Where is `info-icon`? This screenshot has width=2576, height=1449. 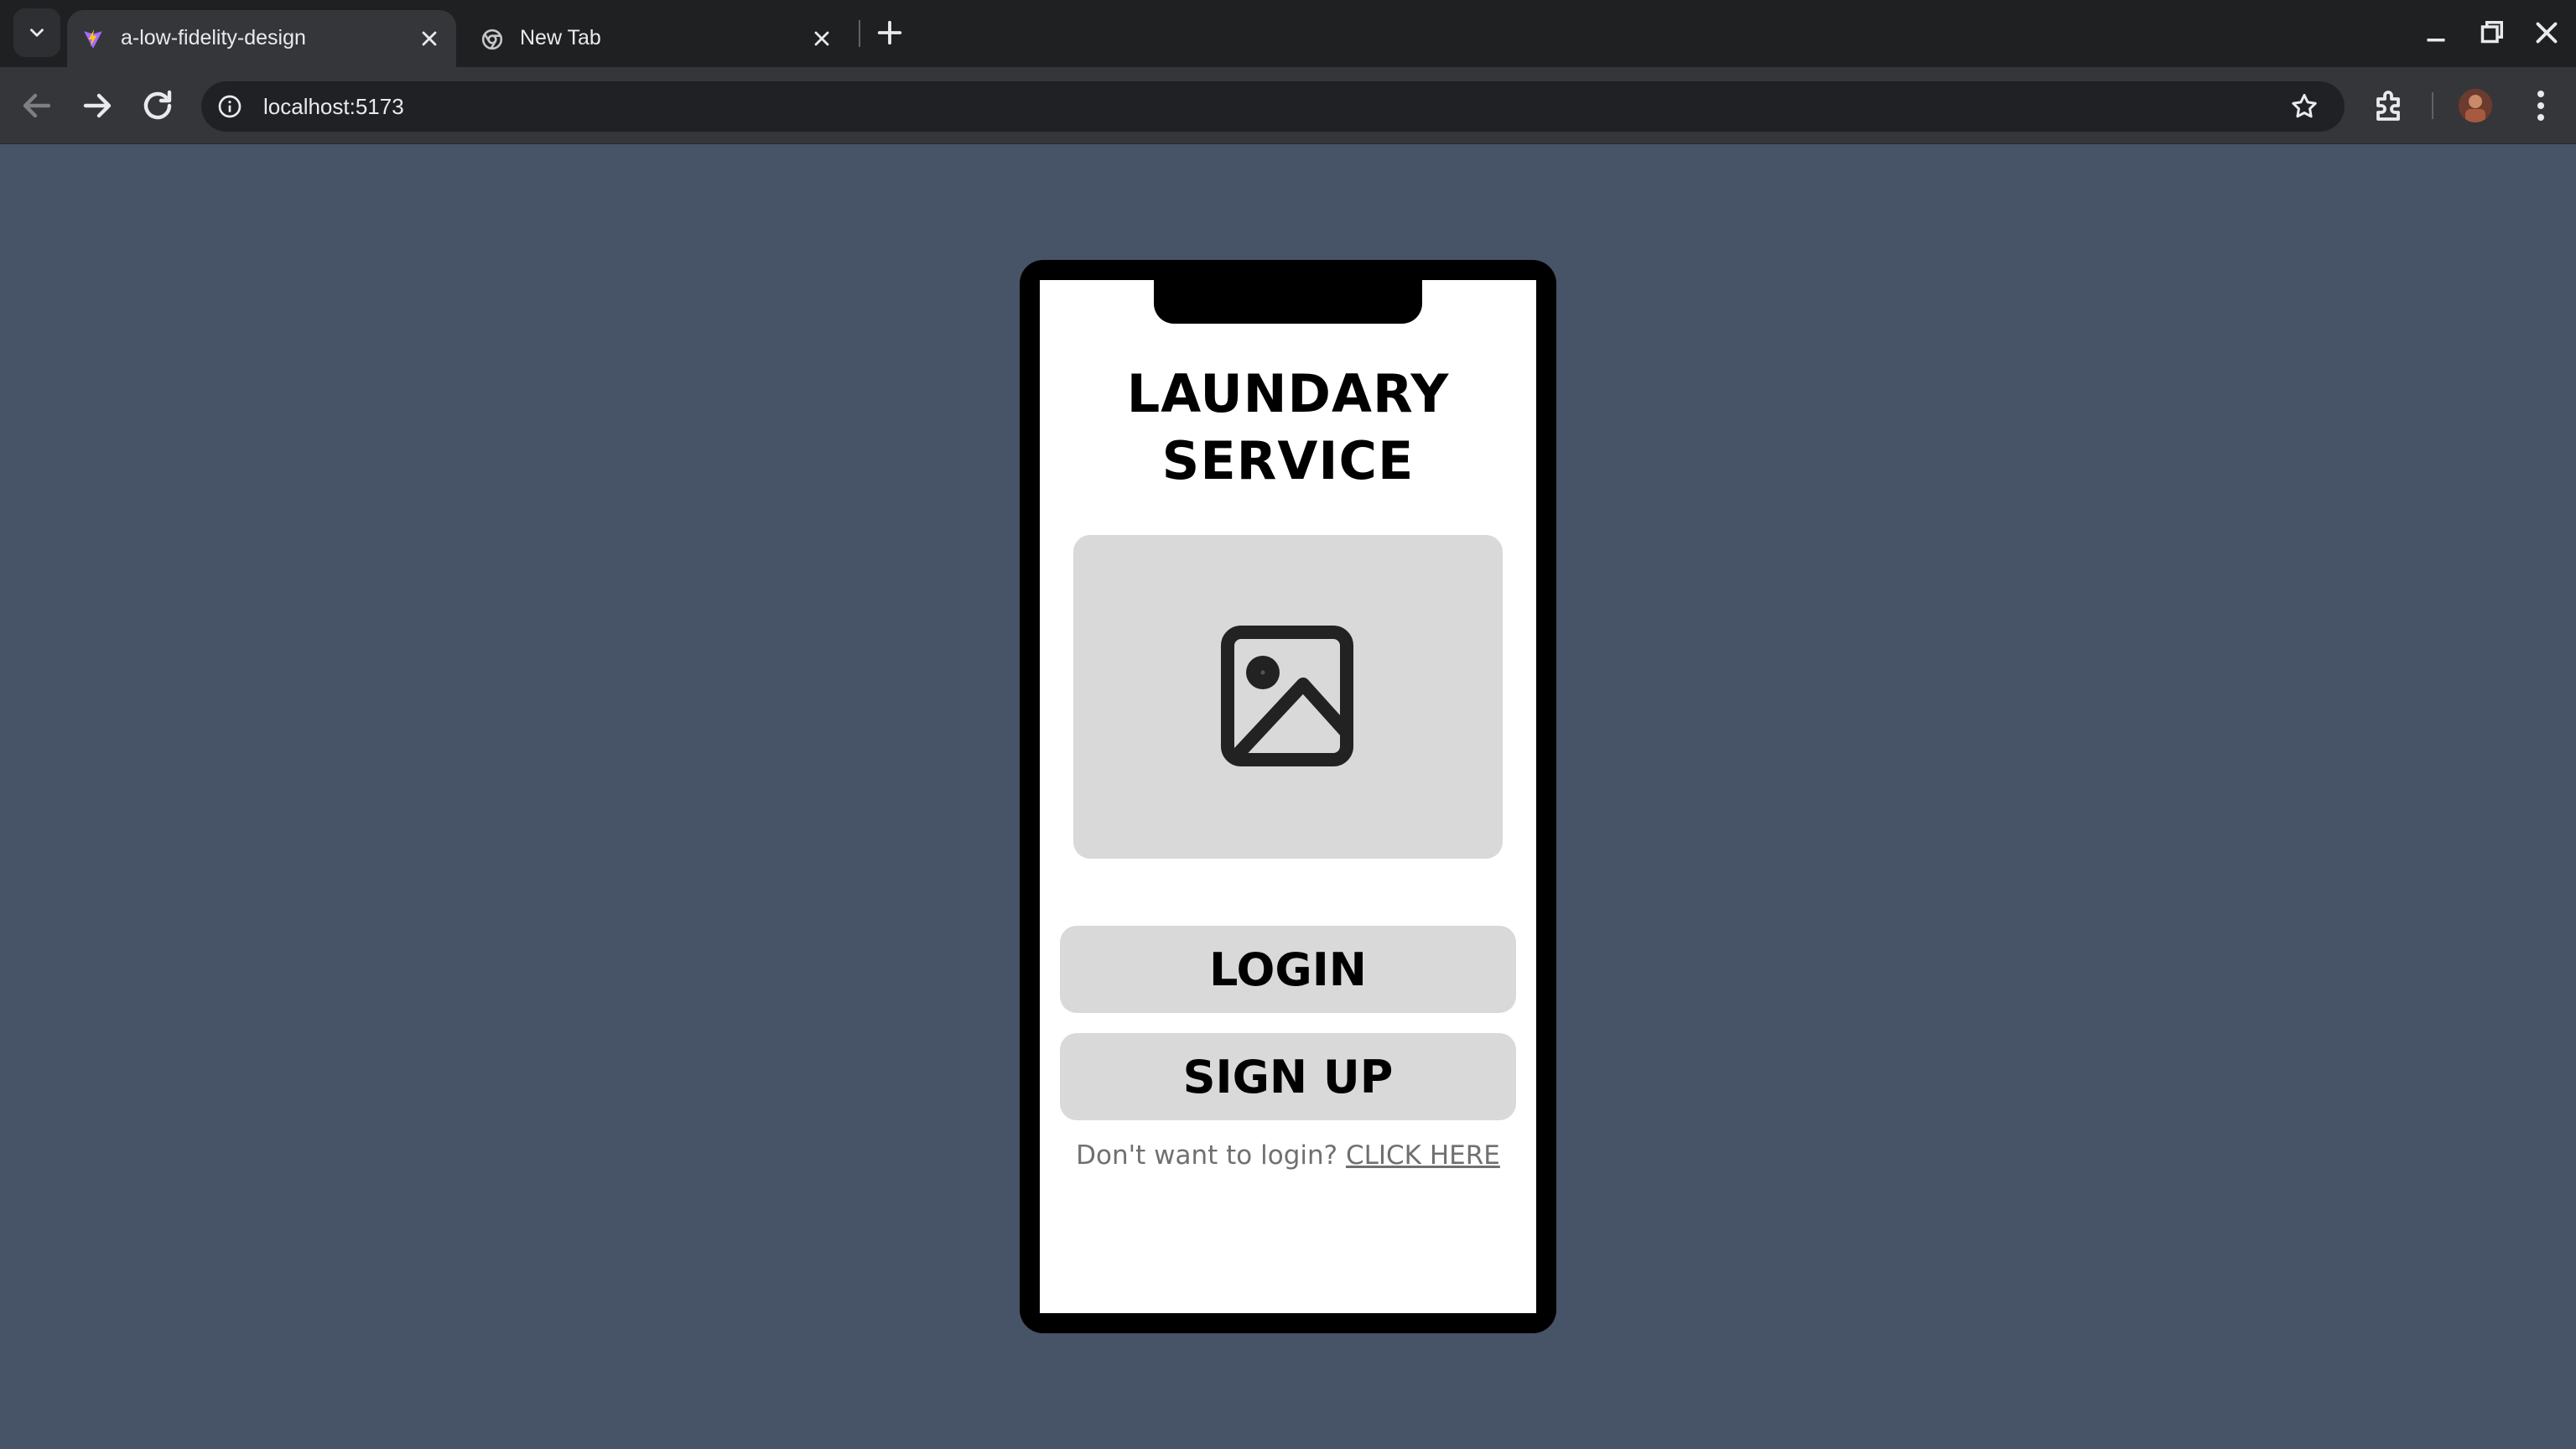
info-icon is located at coordinates (229, 106).